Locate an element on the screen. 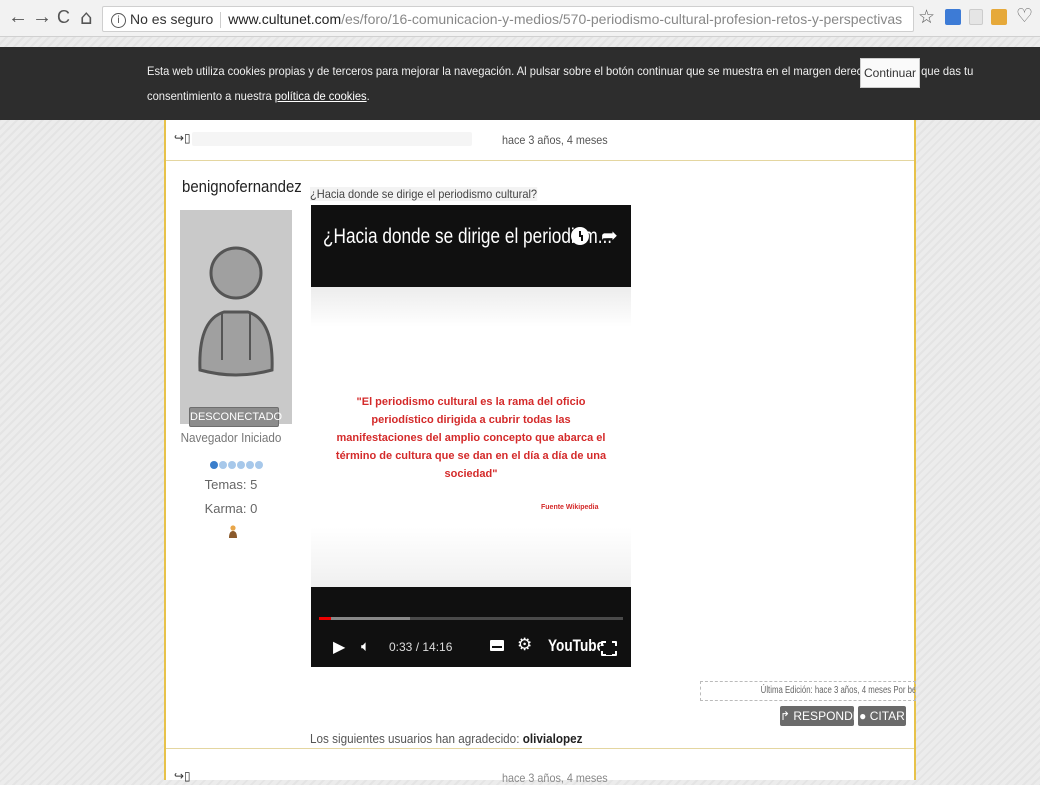 The width and height of the screenshot is (1040, 785). watch-later-icon is located at coordinates (580, 236).